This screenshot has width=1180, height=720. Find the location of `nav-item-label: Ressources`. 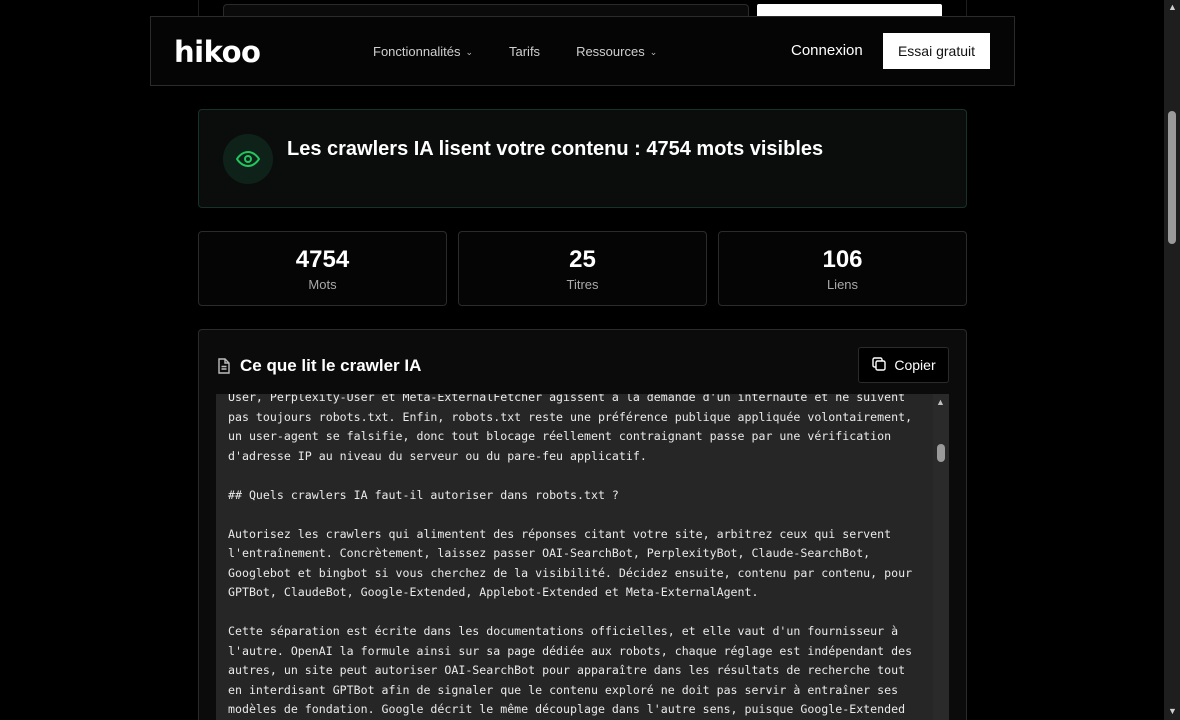

nav-item-label: Ressources is located at coordinates (610, 51).